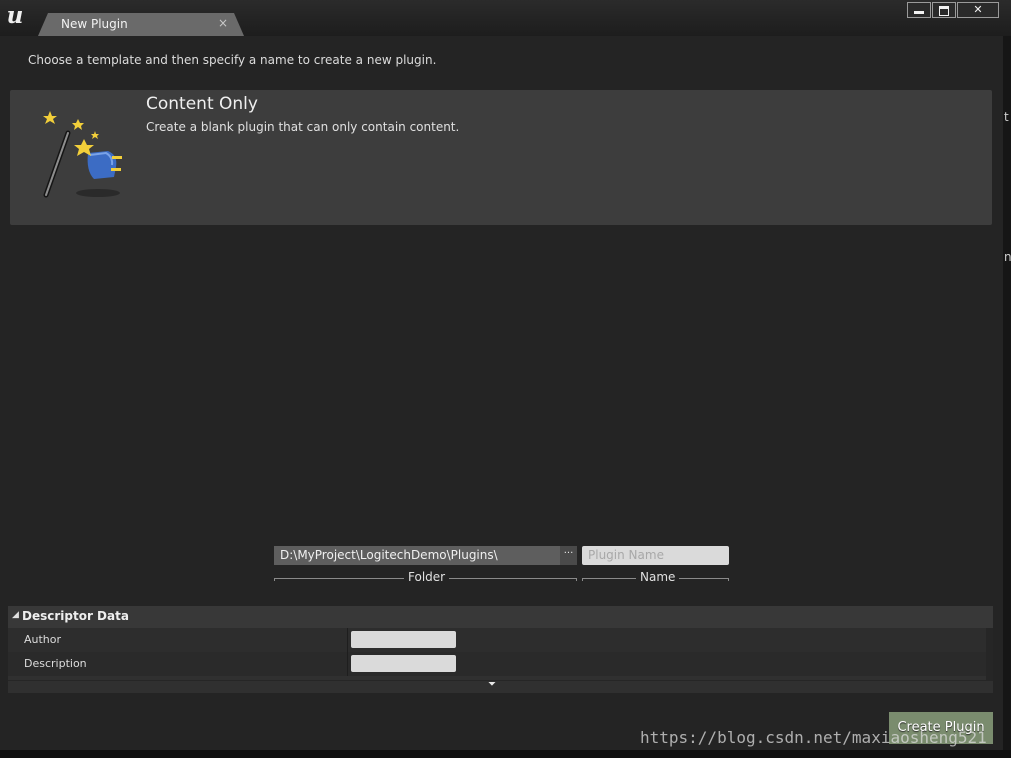 This screenshot has height=758, width=1011. I want to click on descriptor-row-author: Author, so click(497, 640).